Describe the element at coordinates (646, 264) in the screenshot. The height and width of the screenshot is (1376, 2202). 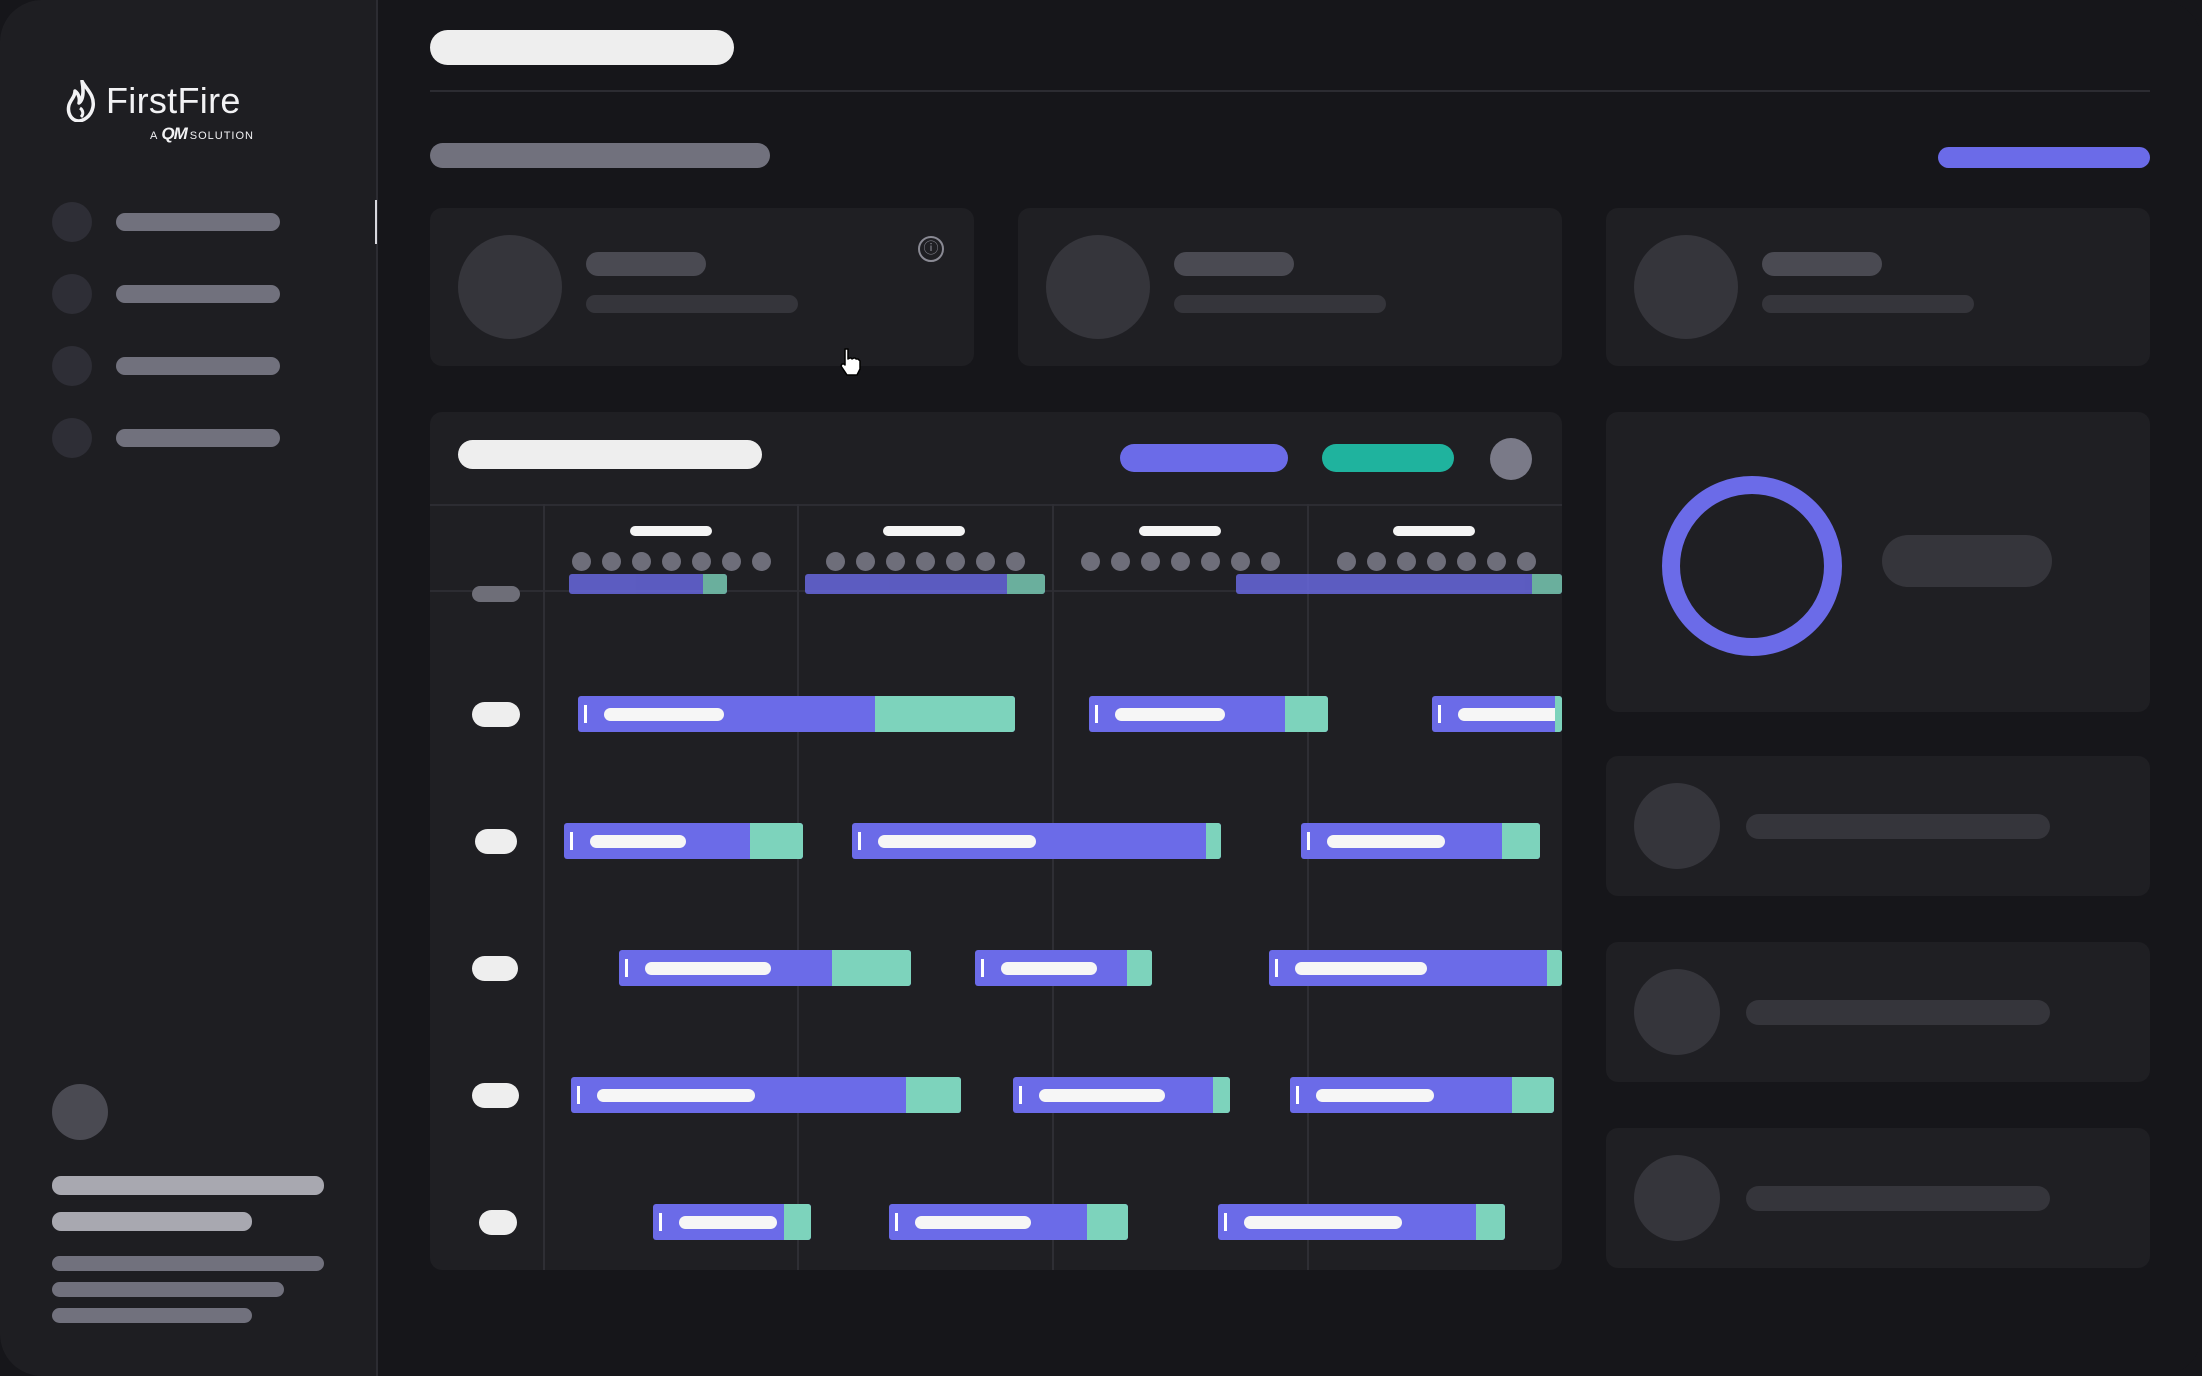
I see `stat-title-placeholder` at that location.